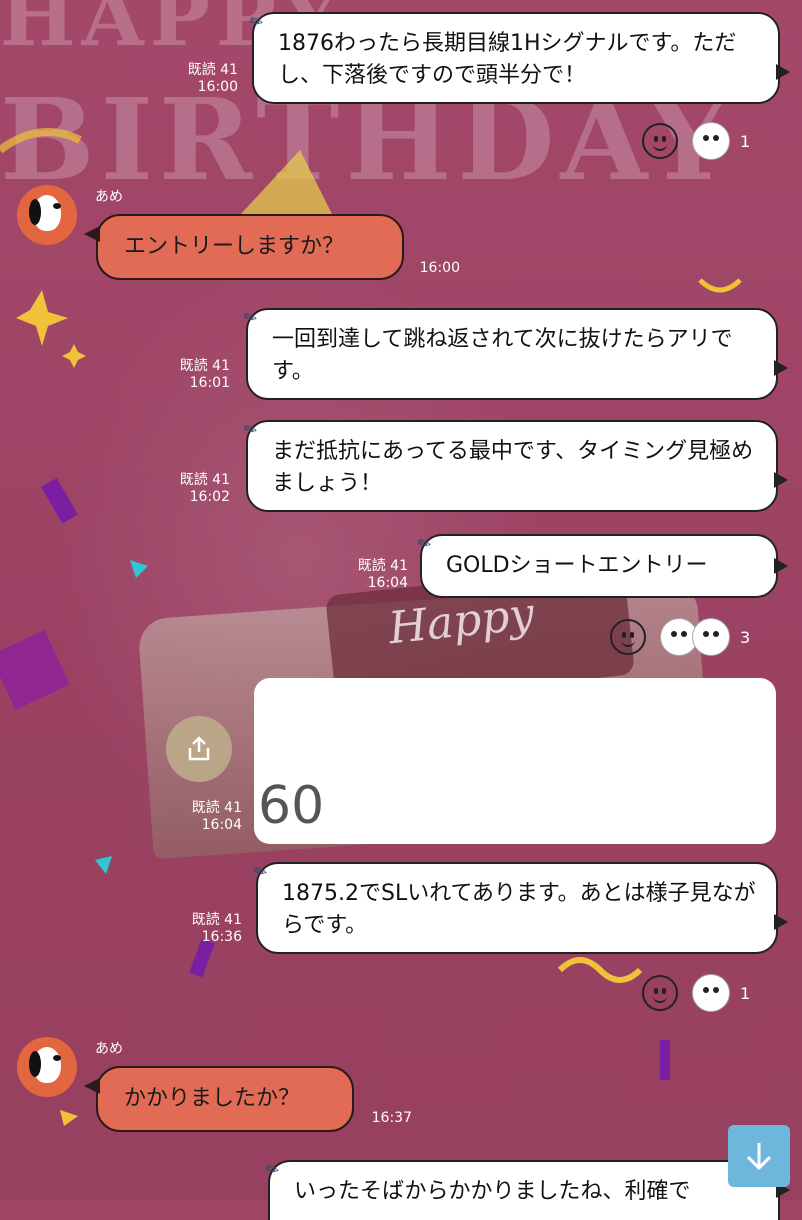  I want to click on sent-message-bubble: ✎ 1875.2でSLいれてあります。あとは様子見ながらです。, so click(519, 907).